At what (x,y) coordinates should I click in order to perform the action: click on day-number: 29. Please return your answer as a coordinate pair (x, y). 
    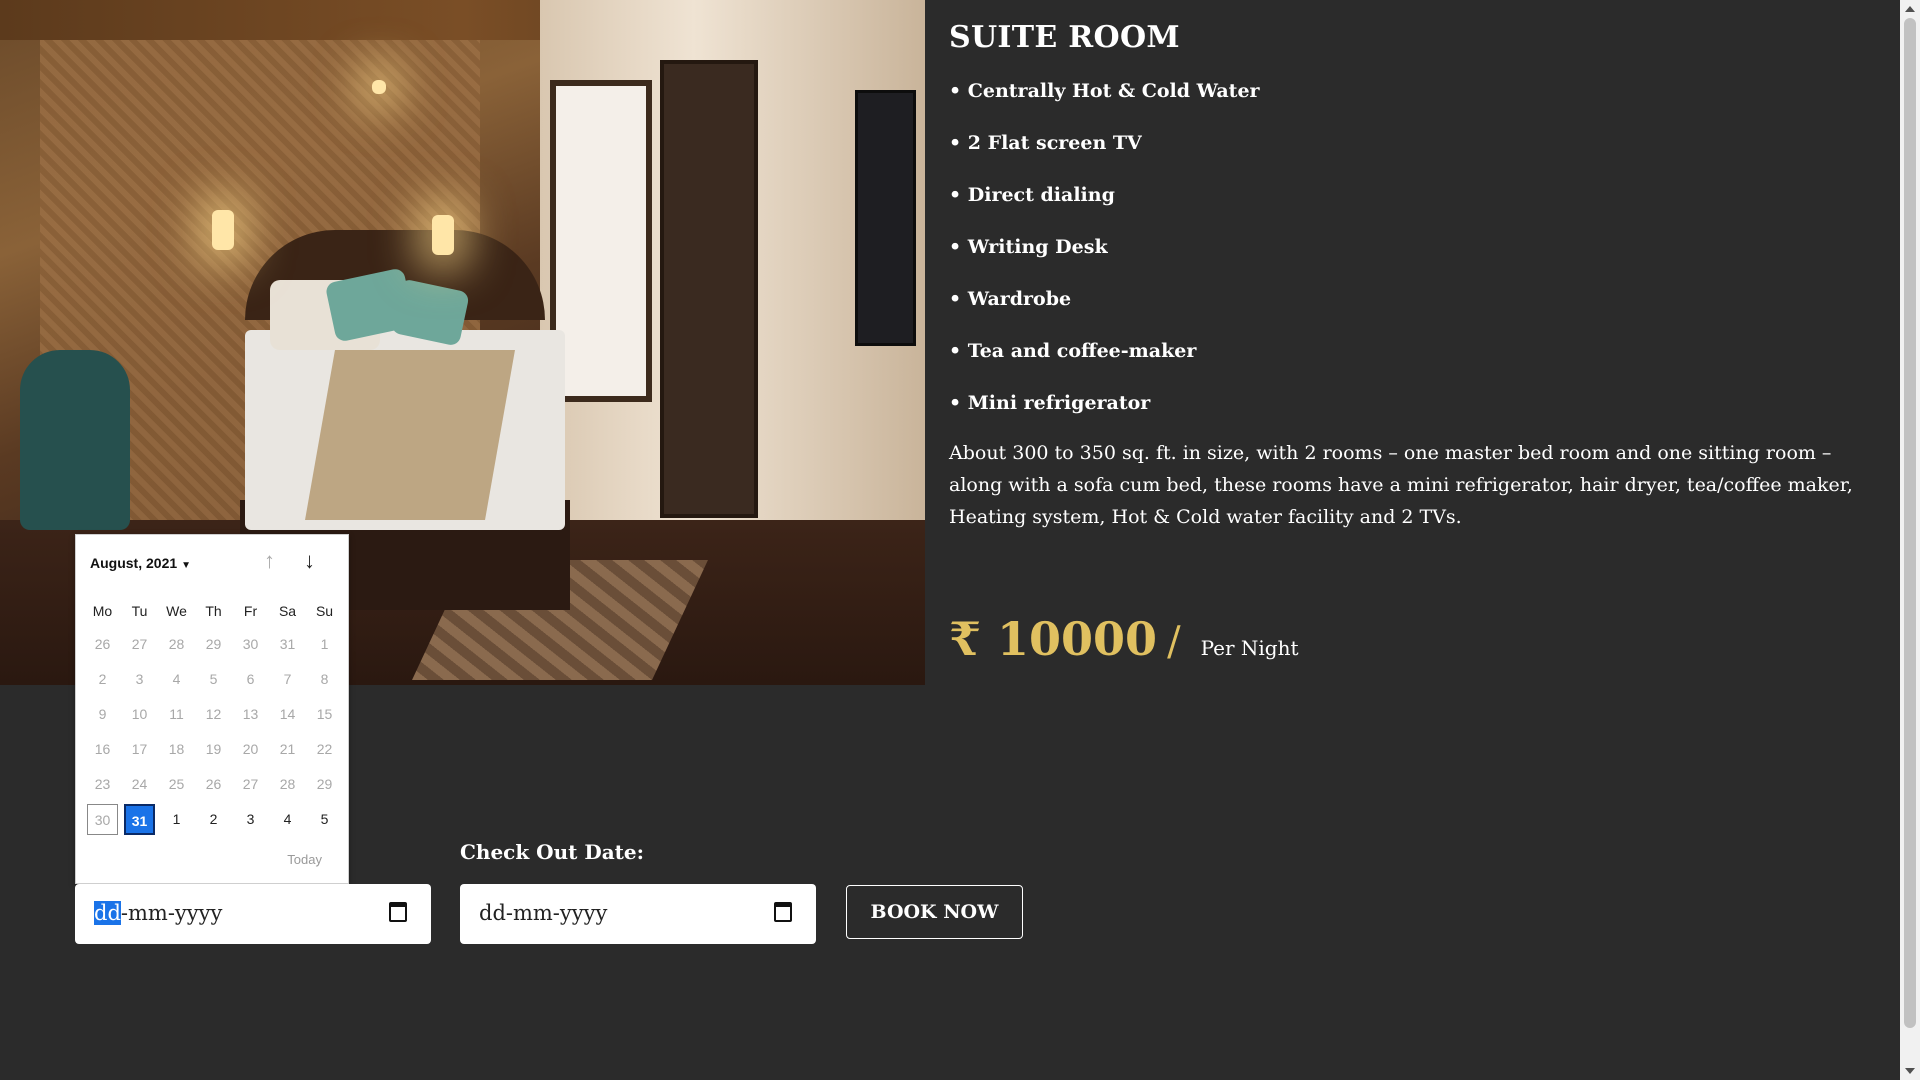
    Looking at the image, I should click on (213, 644).